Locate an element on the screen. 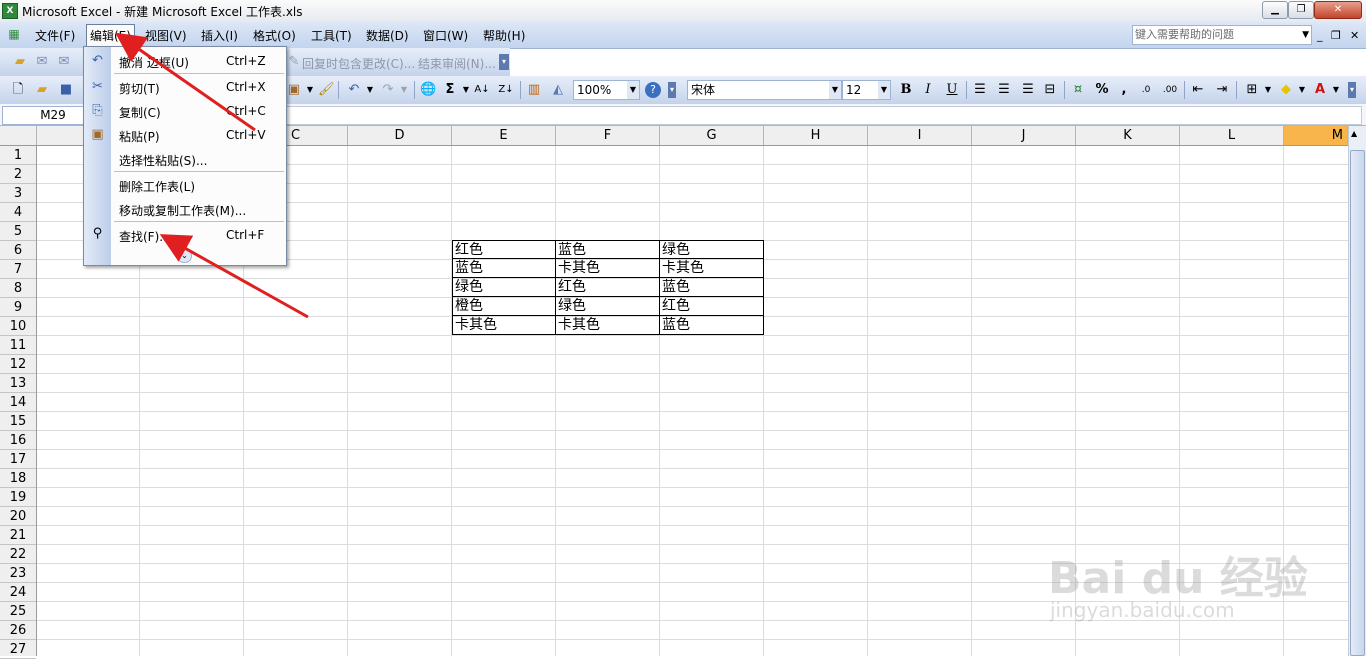 The width and height of the screenshot is (1366, 659). annotation-overlay is located at coordinates (212, 175).